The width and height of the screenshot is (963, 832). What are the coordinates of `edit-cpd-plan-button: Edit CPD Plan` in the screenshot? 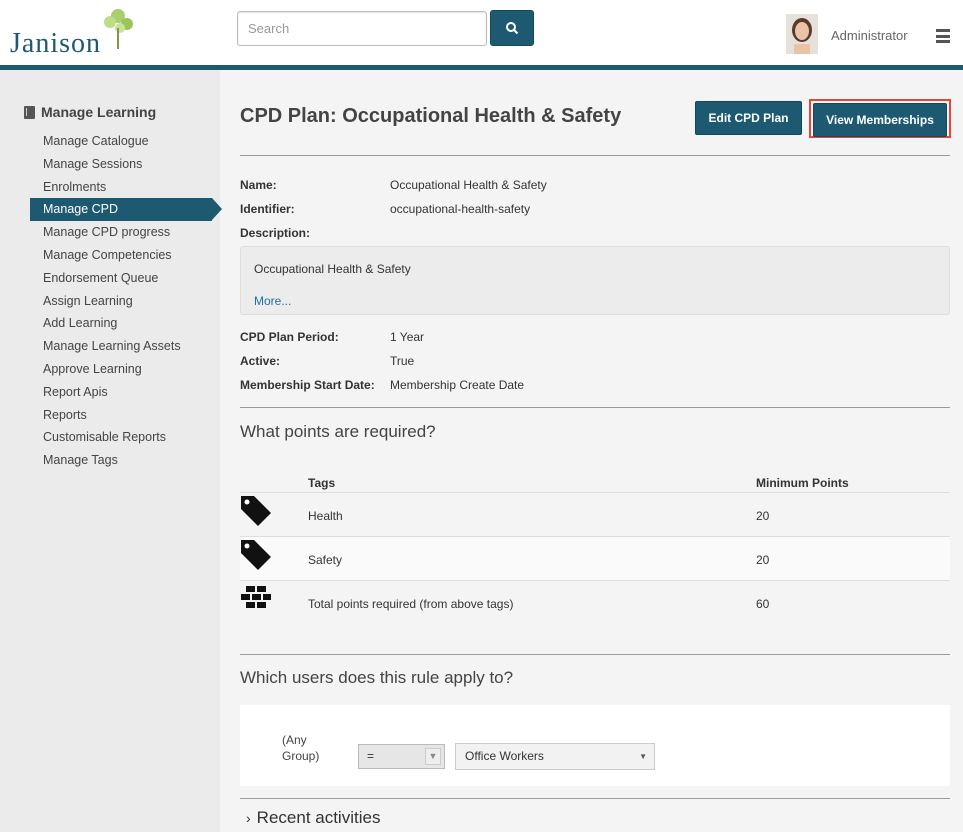 It's located at (748, 118).